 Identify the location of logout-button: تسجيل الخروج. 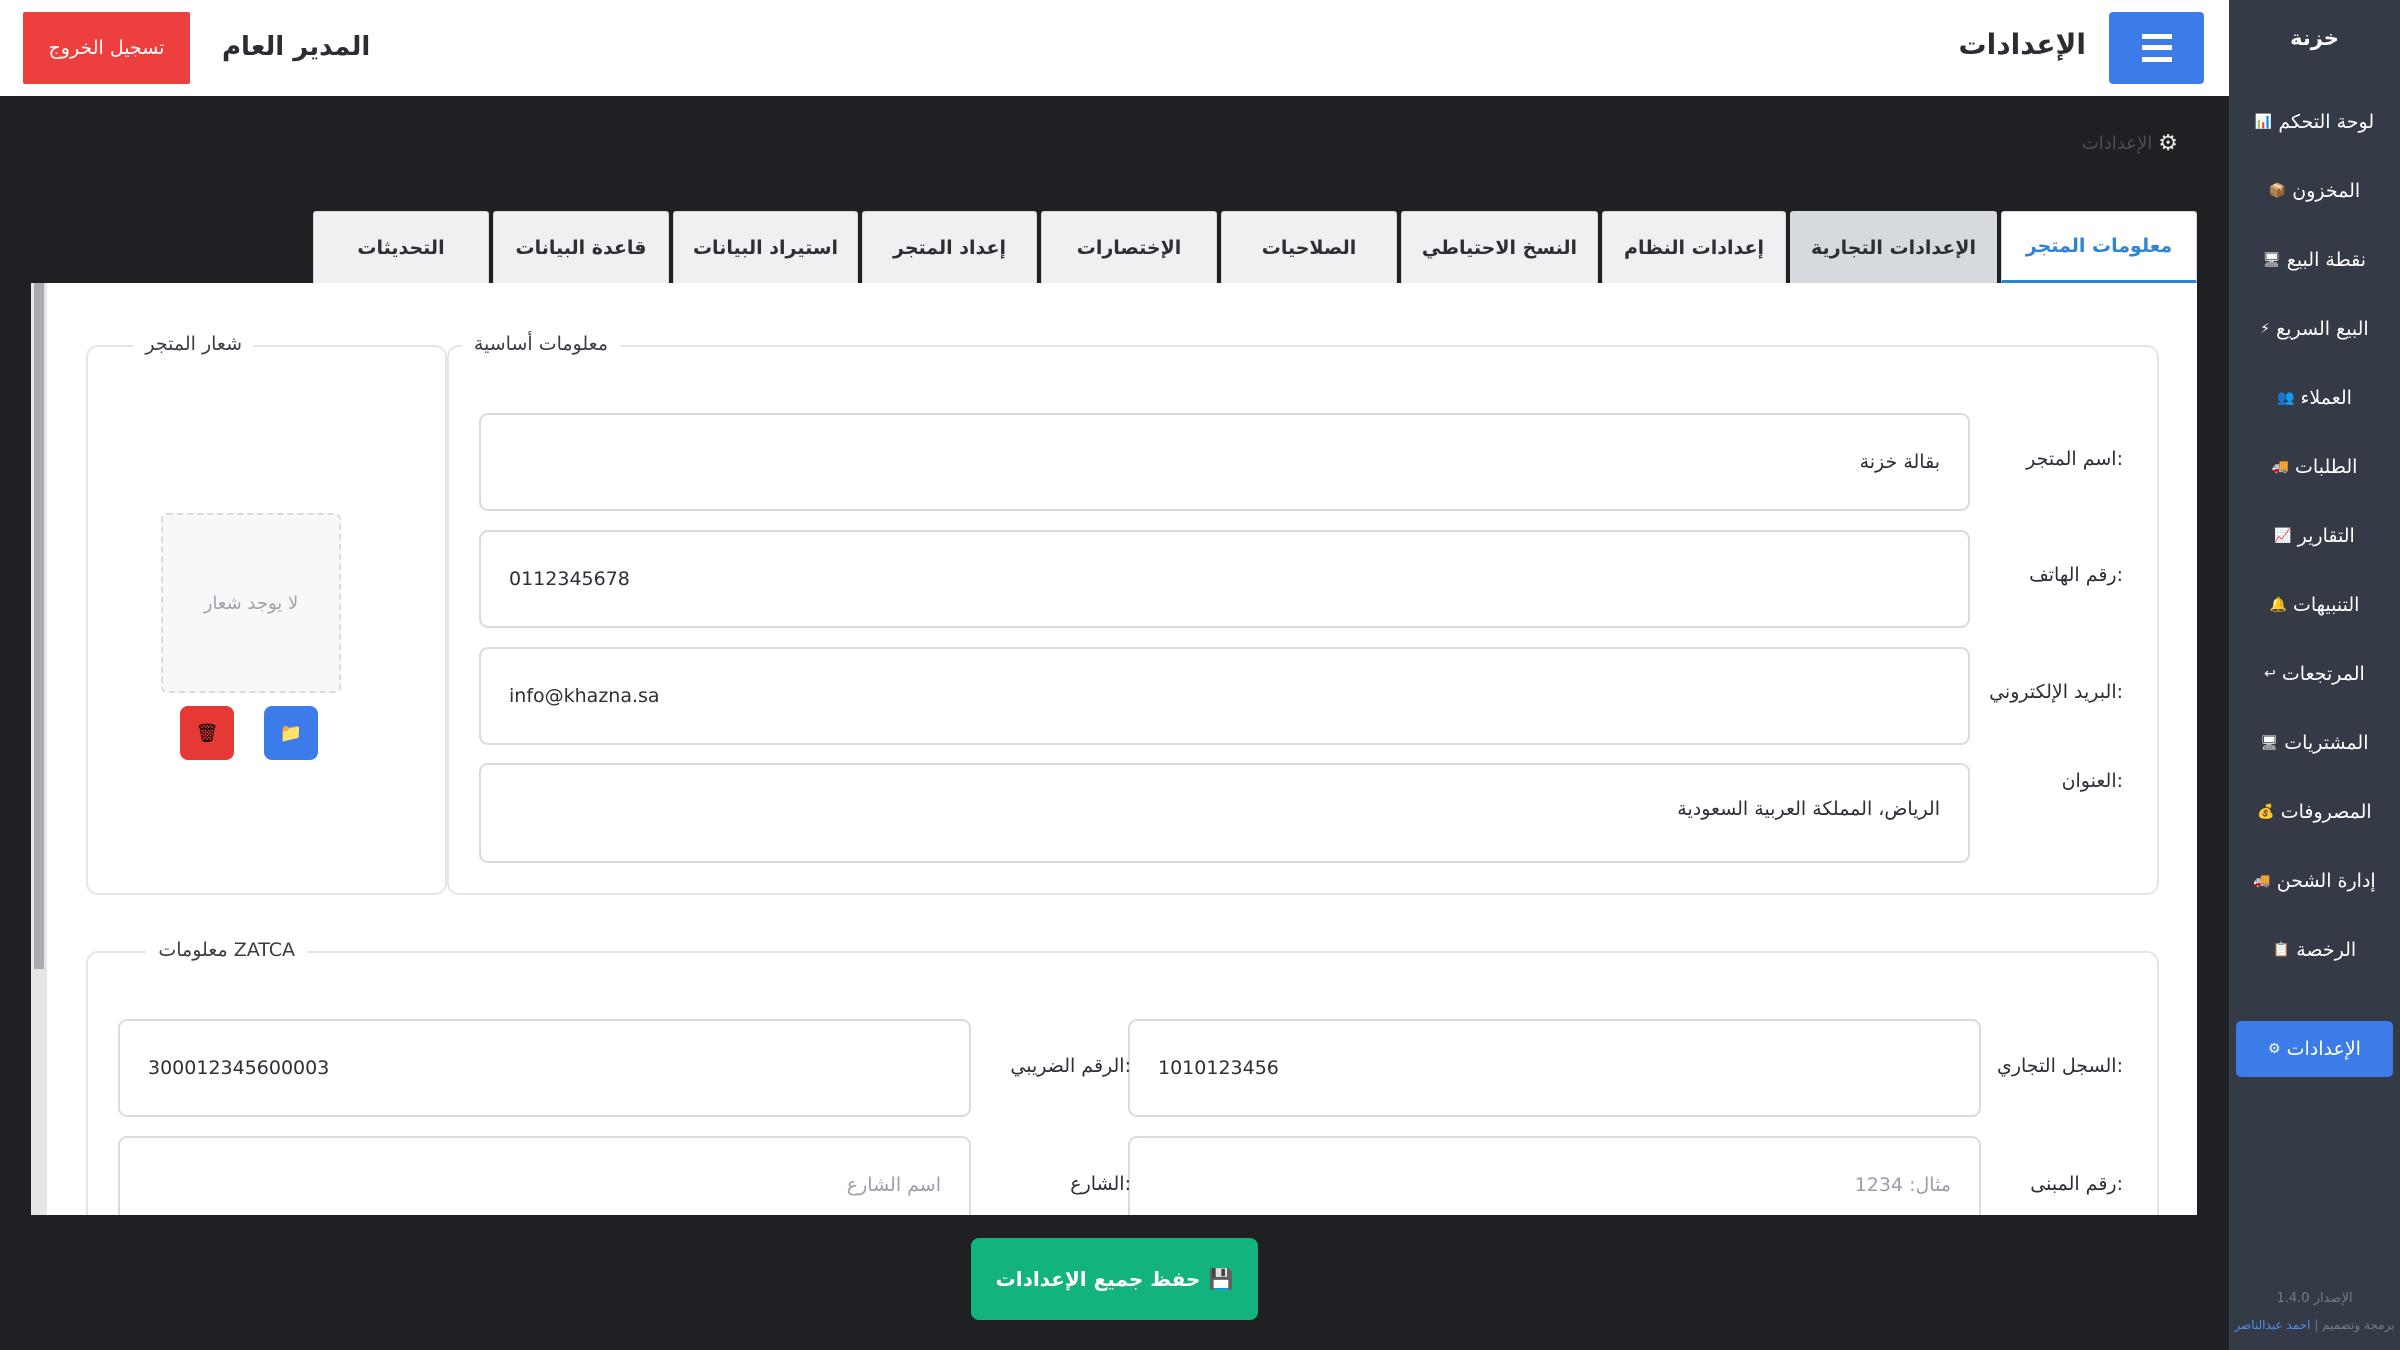
(106, 48).